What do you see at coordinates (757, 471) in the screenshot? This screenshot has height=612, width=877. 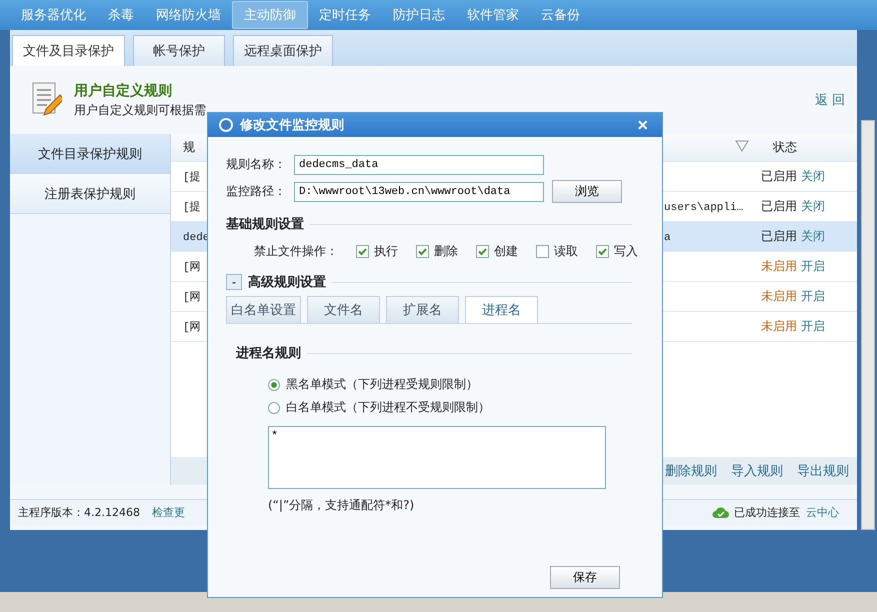 I see `toolbar-link: 导入规则` at bounding box center [757, 471].